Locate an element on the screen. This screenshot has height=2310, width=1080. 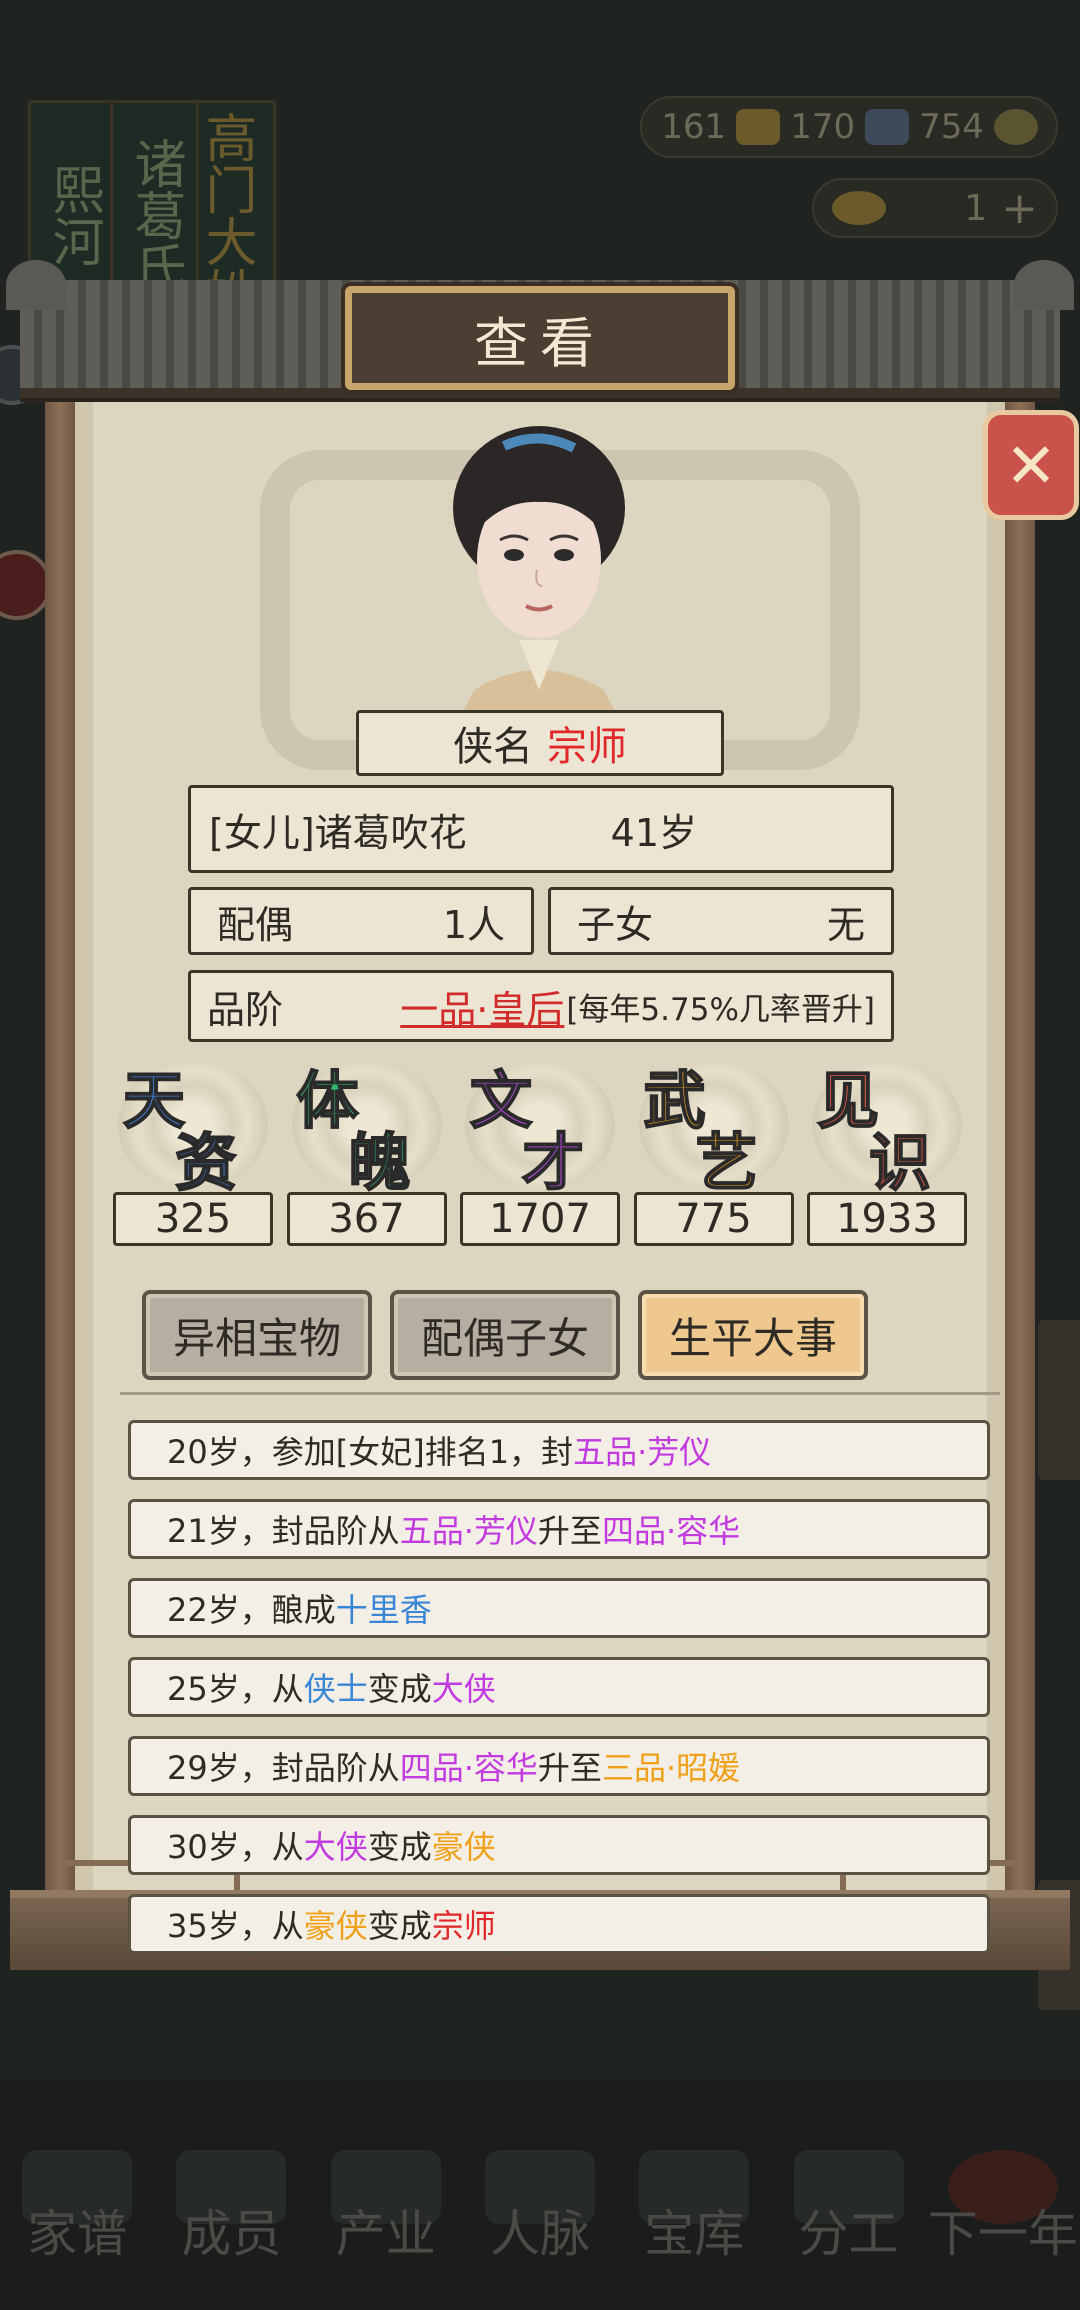
character-portrait is located at coordinates (539, 568).